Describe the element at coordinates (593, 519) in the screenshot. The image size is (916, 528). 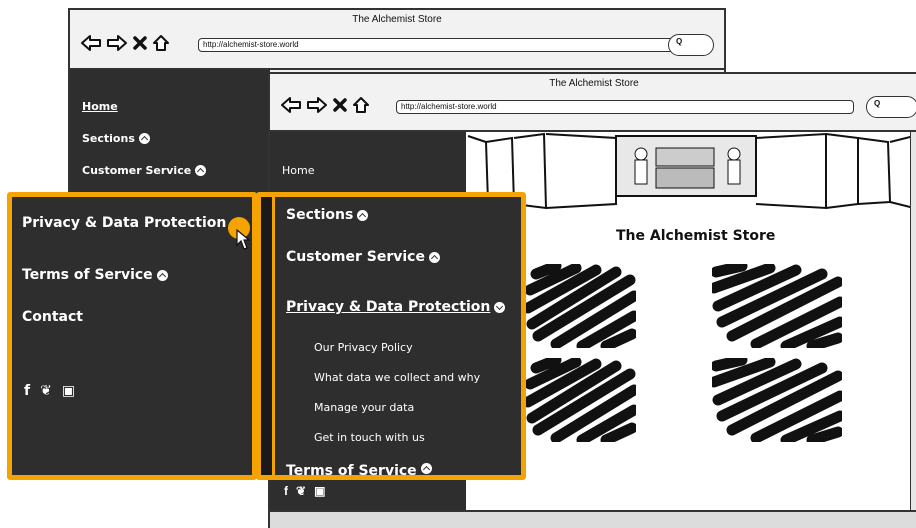
I see `front-statusbar` at that location.